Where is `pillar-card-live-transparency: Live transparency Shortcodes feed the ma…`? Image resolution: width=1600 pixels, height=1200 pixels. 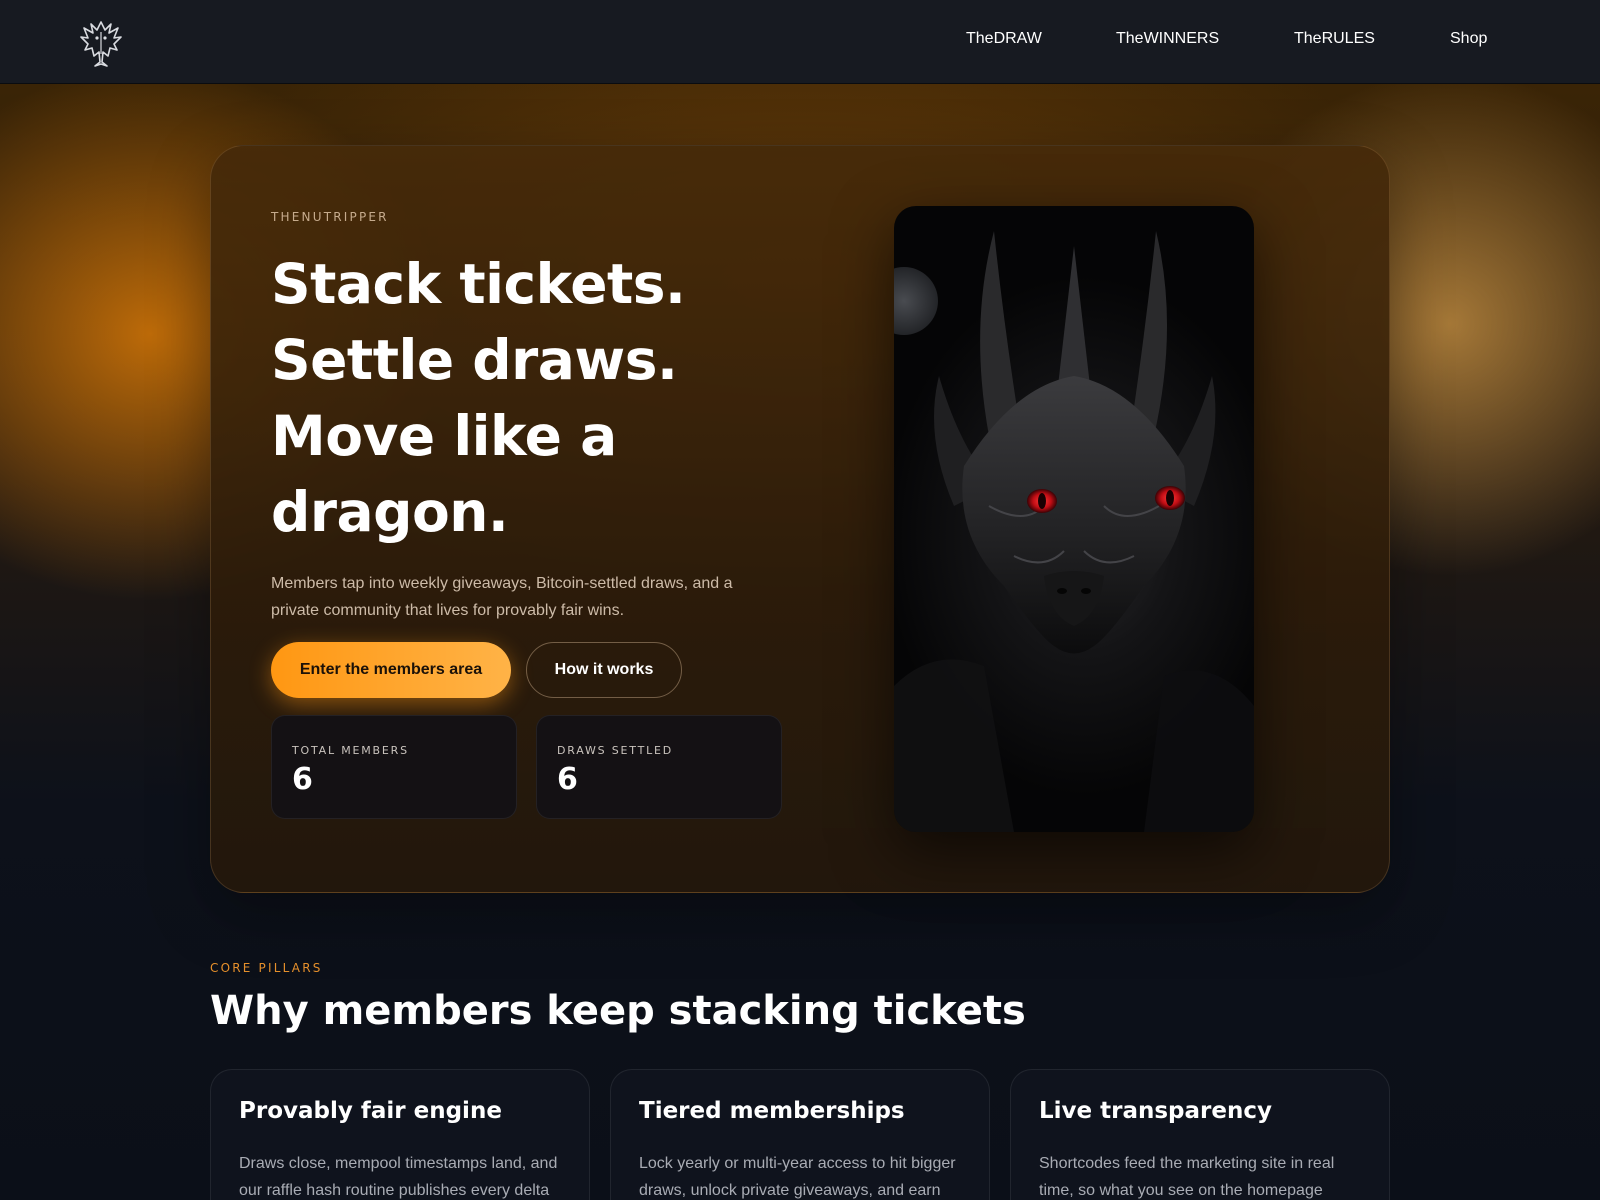 pillar-card-live-transparency: Live transparency Shortcodes feed the ma… is located at coordinates (1200, 1134).